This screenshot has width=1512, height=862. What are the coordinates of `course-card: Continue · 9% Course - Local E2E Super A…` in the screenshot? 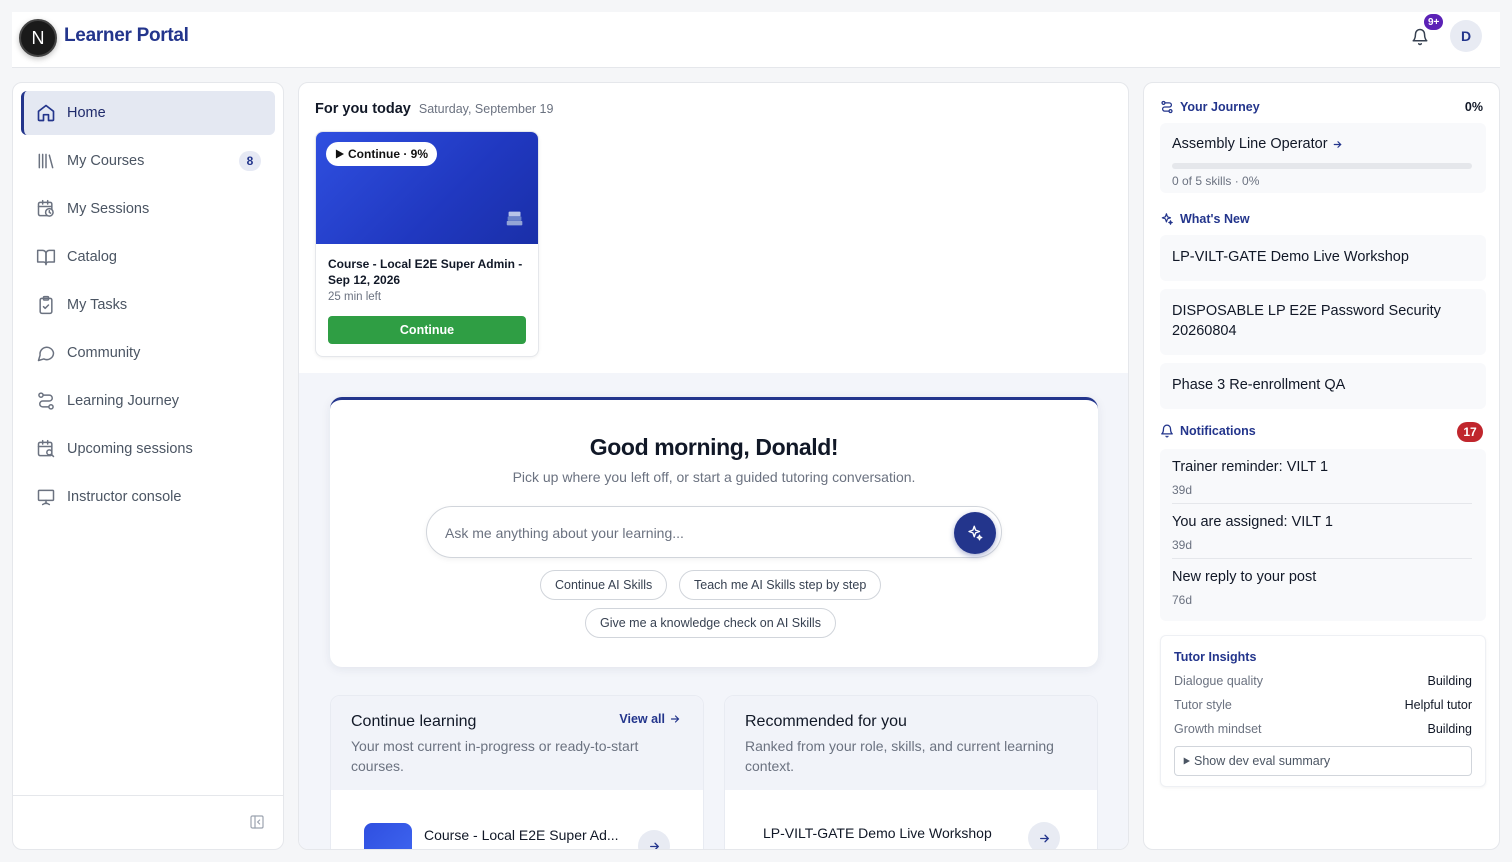 It's located at (427, 244).